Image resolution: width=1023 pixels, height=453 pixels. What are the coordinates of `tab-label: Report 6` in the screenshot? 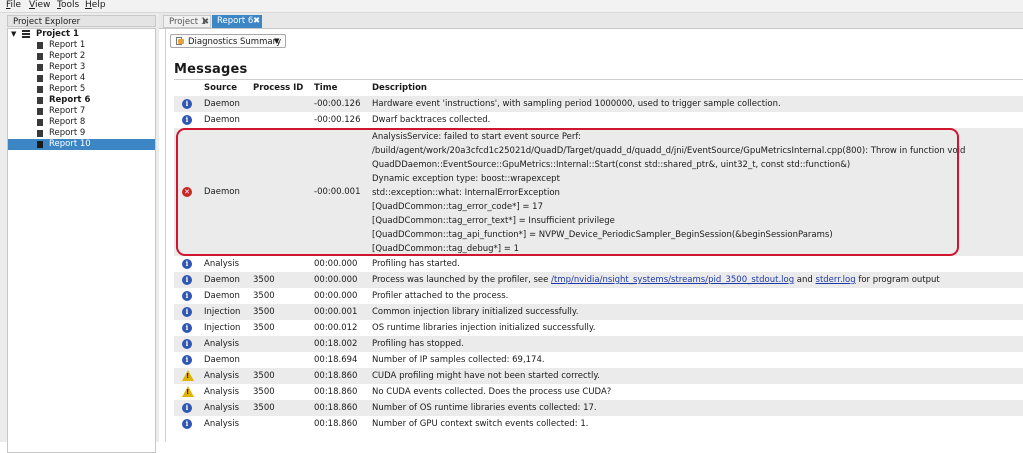 It's located at (235, 21).